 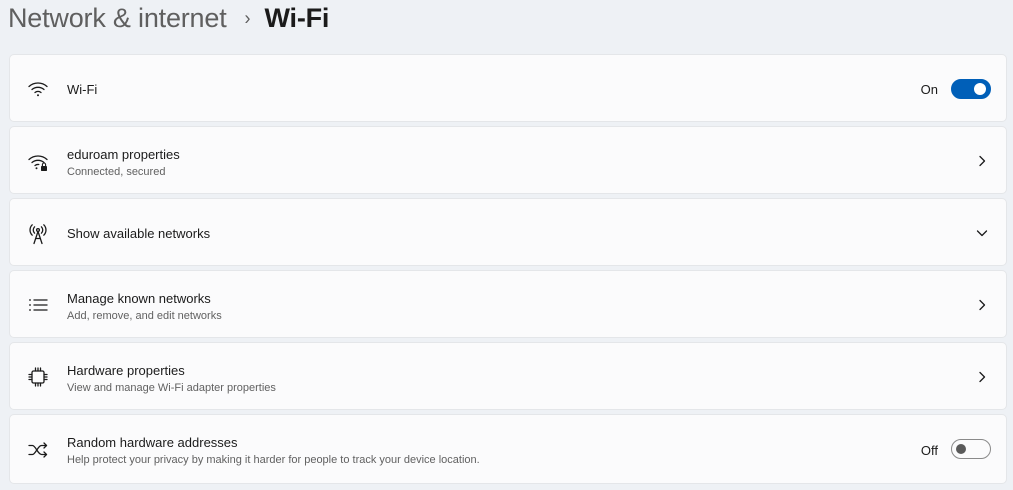 I want to click on wifi-toggle-switch, so click(x=971, y=89).